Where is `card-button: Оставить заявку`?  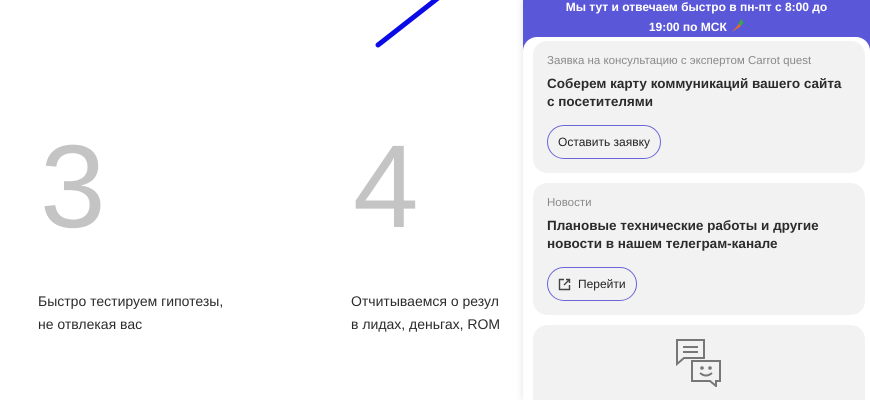 card-button: Оставить заявку is located at coordinates (604, 142).